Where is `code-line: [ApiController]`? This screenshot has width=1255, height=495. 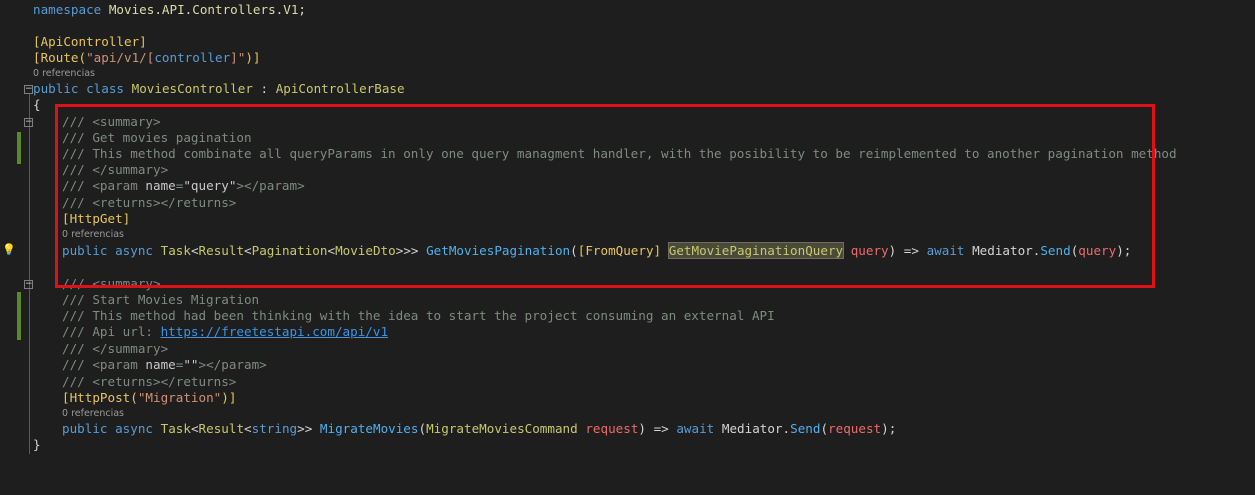
code-line: [ApiController] is located at coordinates (90, 42).